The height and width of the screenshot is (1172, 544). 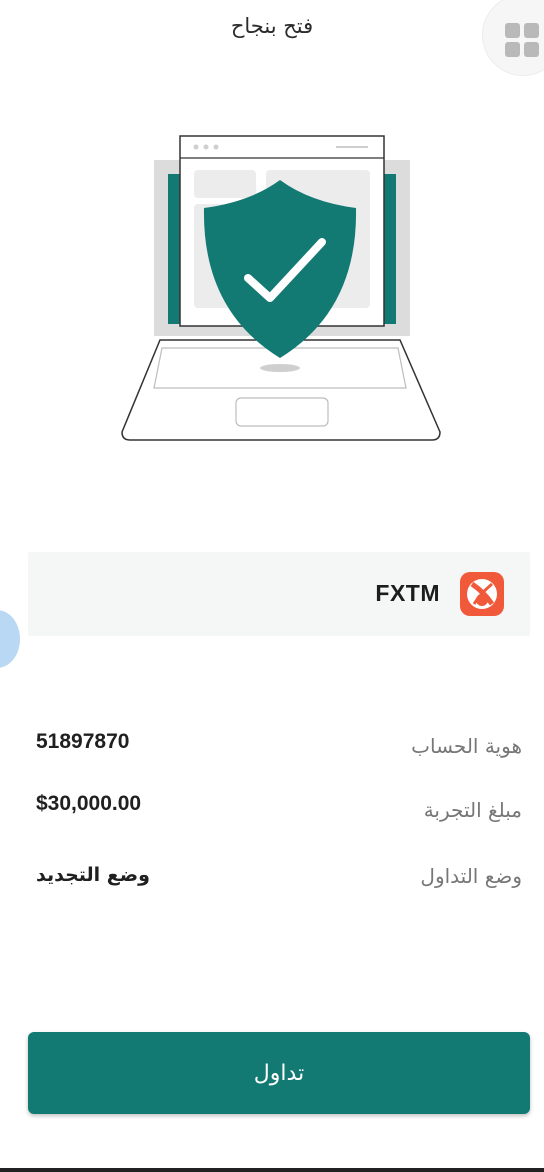 What do you see at coordinates (272, 26) in the screenshot?
I see `page-title: فتح بنجاح` at bounding box center [272, 26].